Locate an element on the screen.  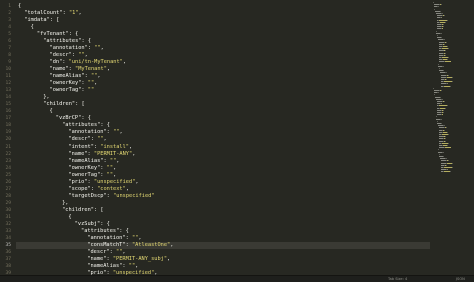
json-string: "PERMIT-ANY" is located at coordinates (113, 153).